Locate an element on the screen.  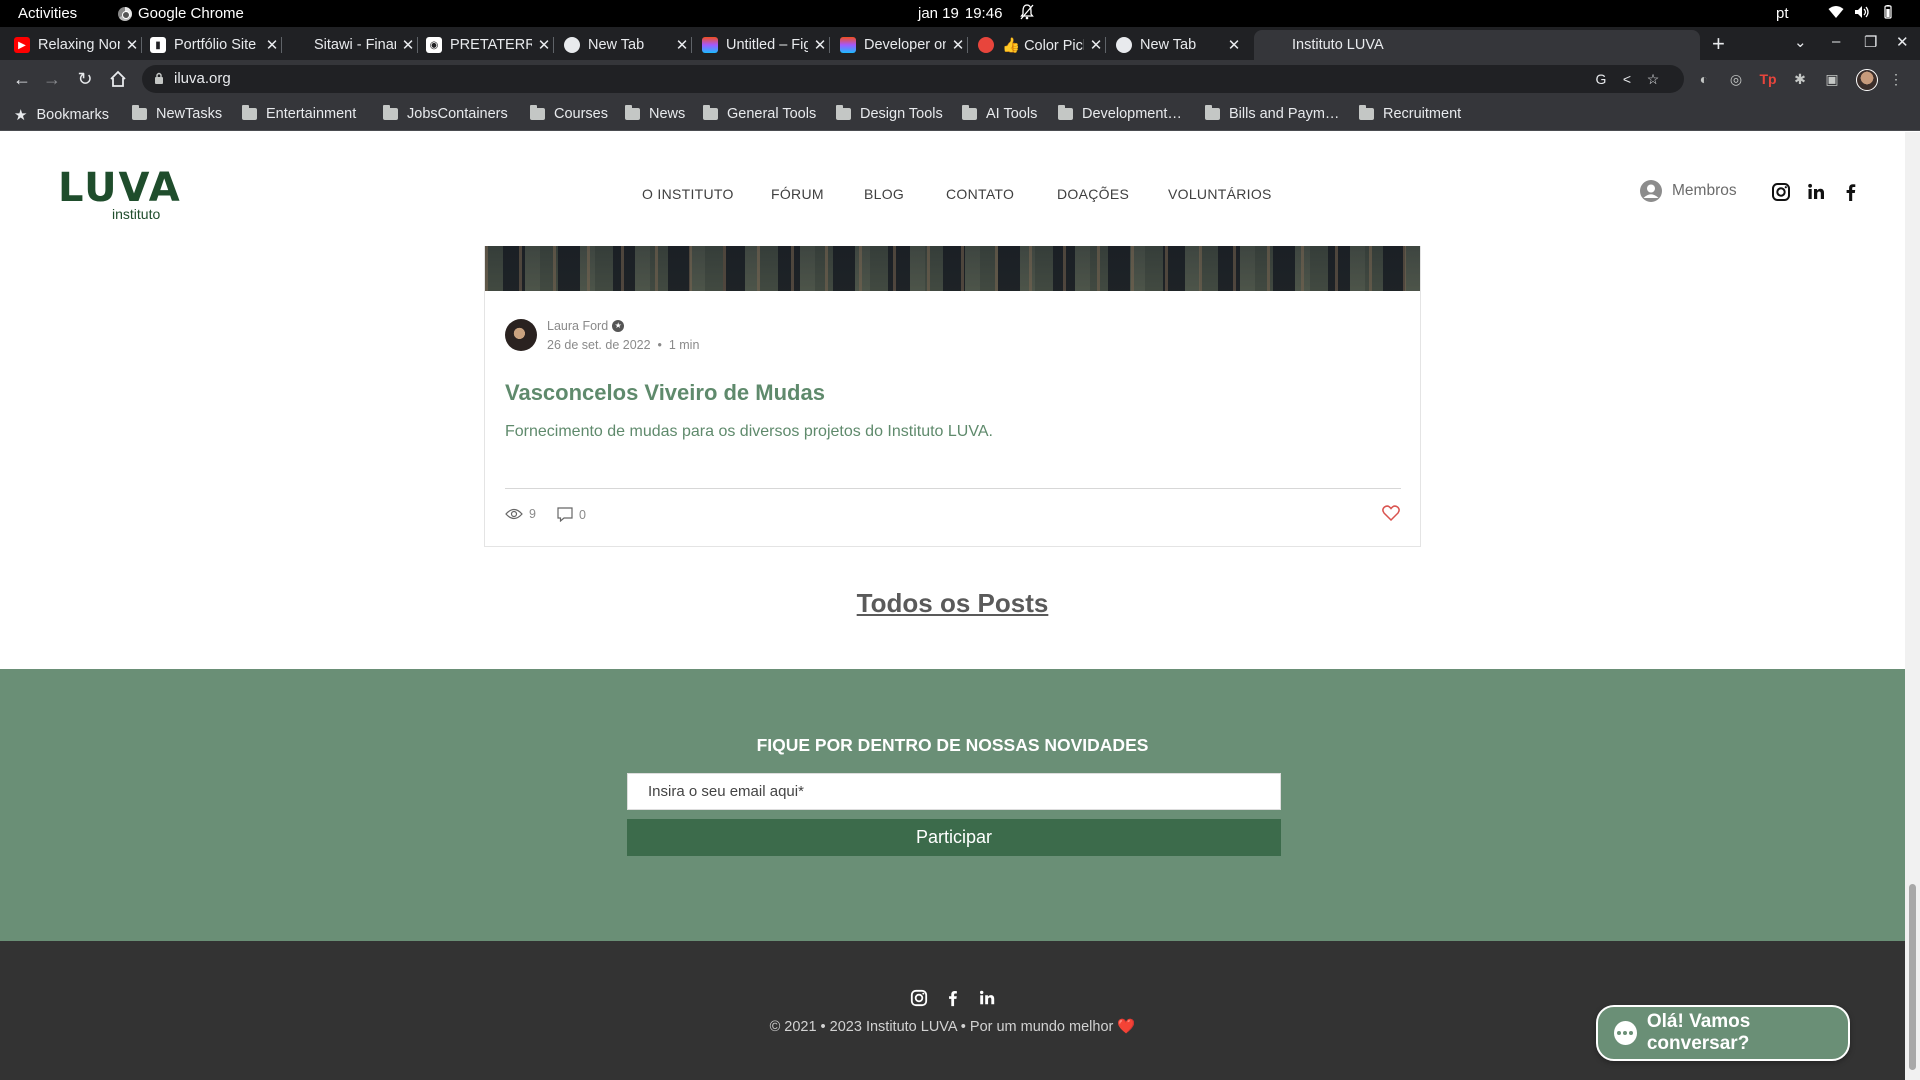
window-close-icon: ✕ is located at coordinates (1902, 42).